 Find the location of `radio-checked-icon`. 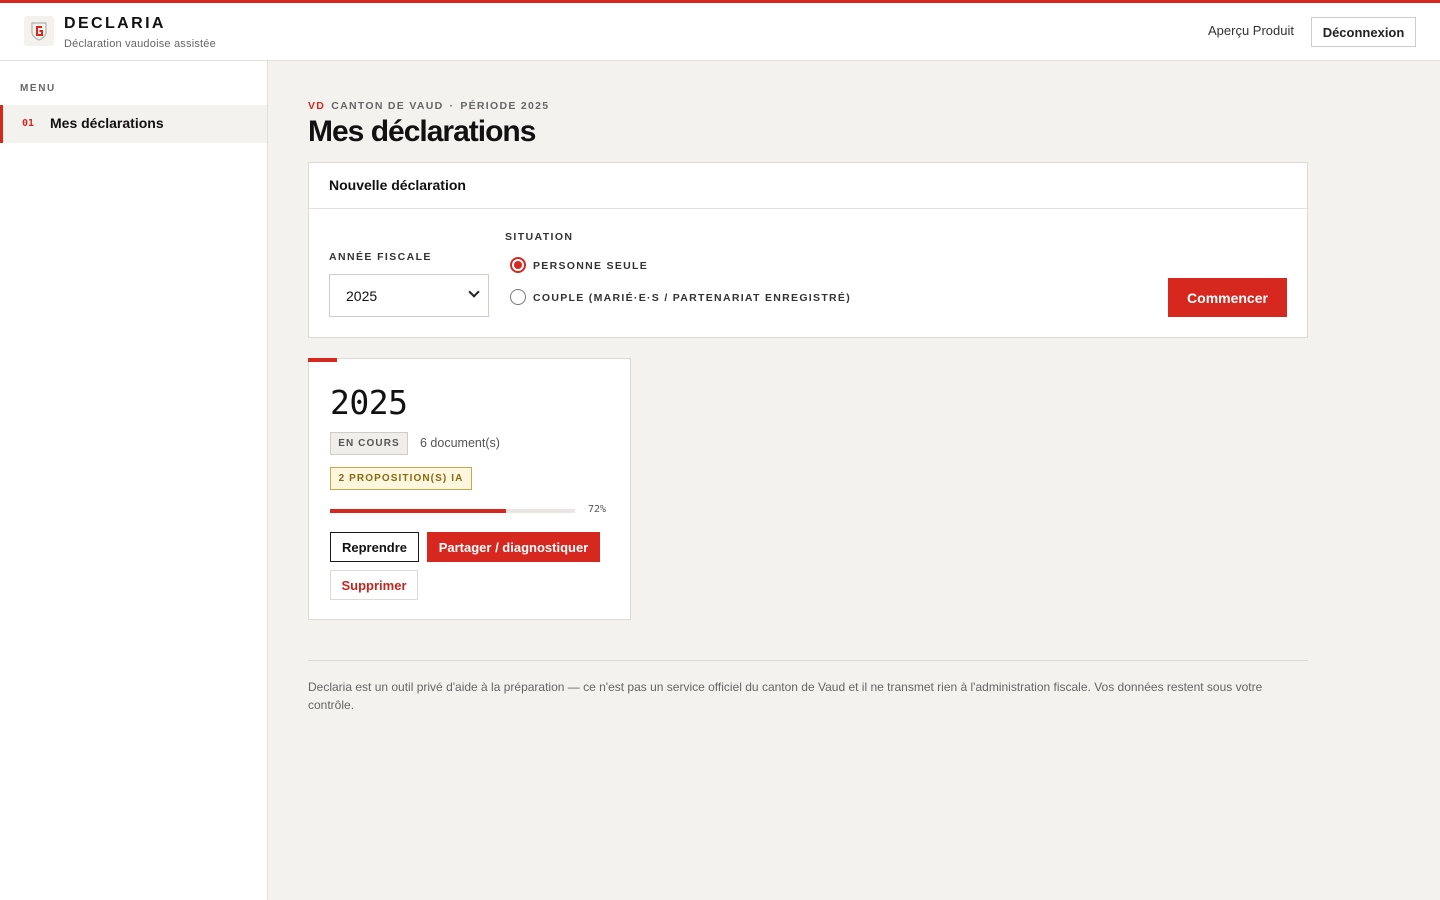

radio-checked-icon is located at coordinates (518, 265).